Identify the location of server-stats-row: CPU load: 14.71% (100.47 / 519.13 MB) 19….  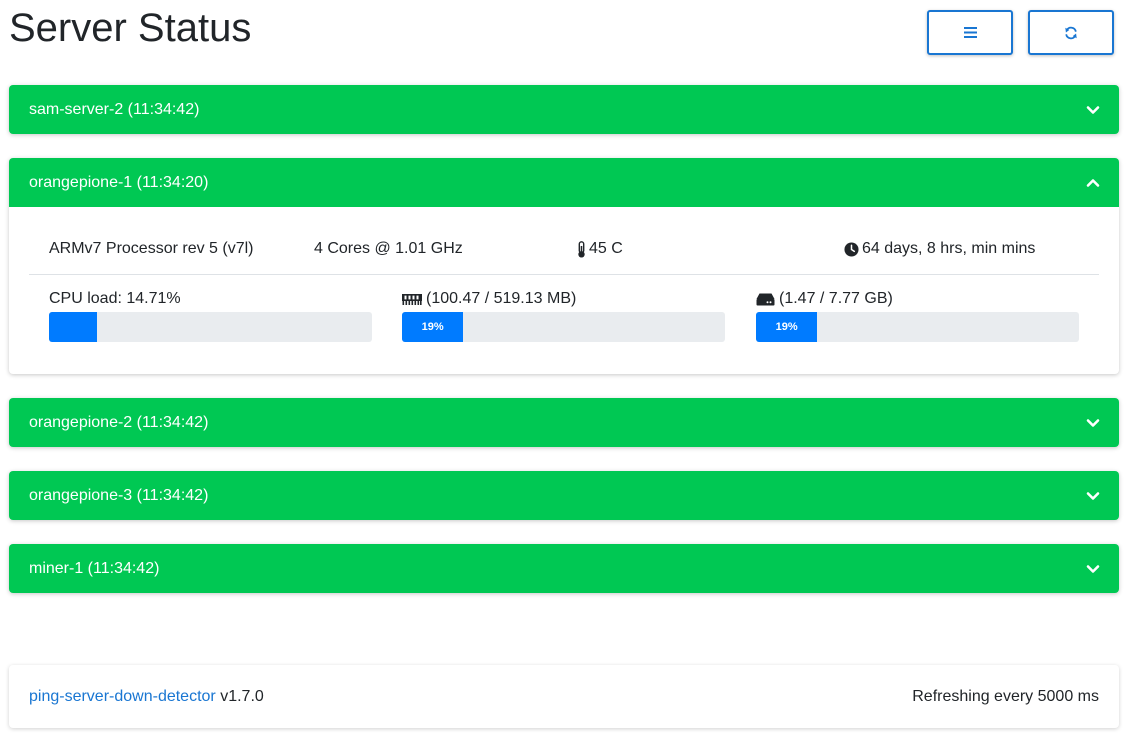
(564, 319).